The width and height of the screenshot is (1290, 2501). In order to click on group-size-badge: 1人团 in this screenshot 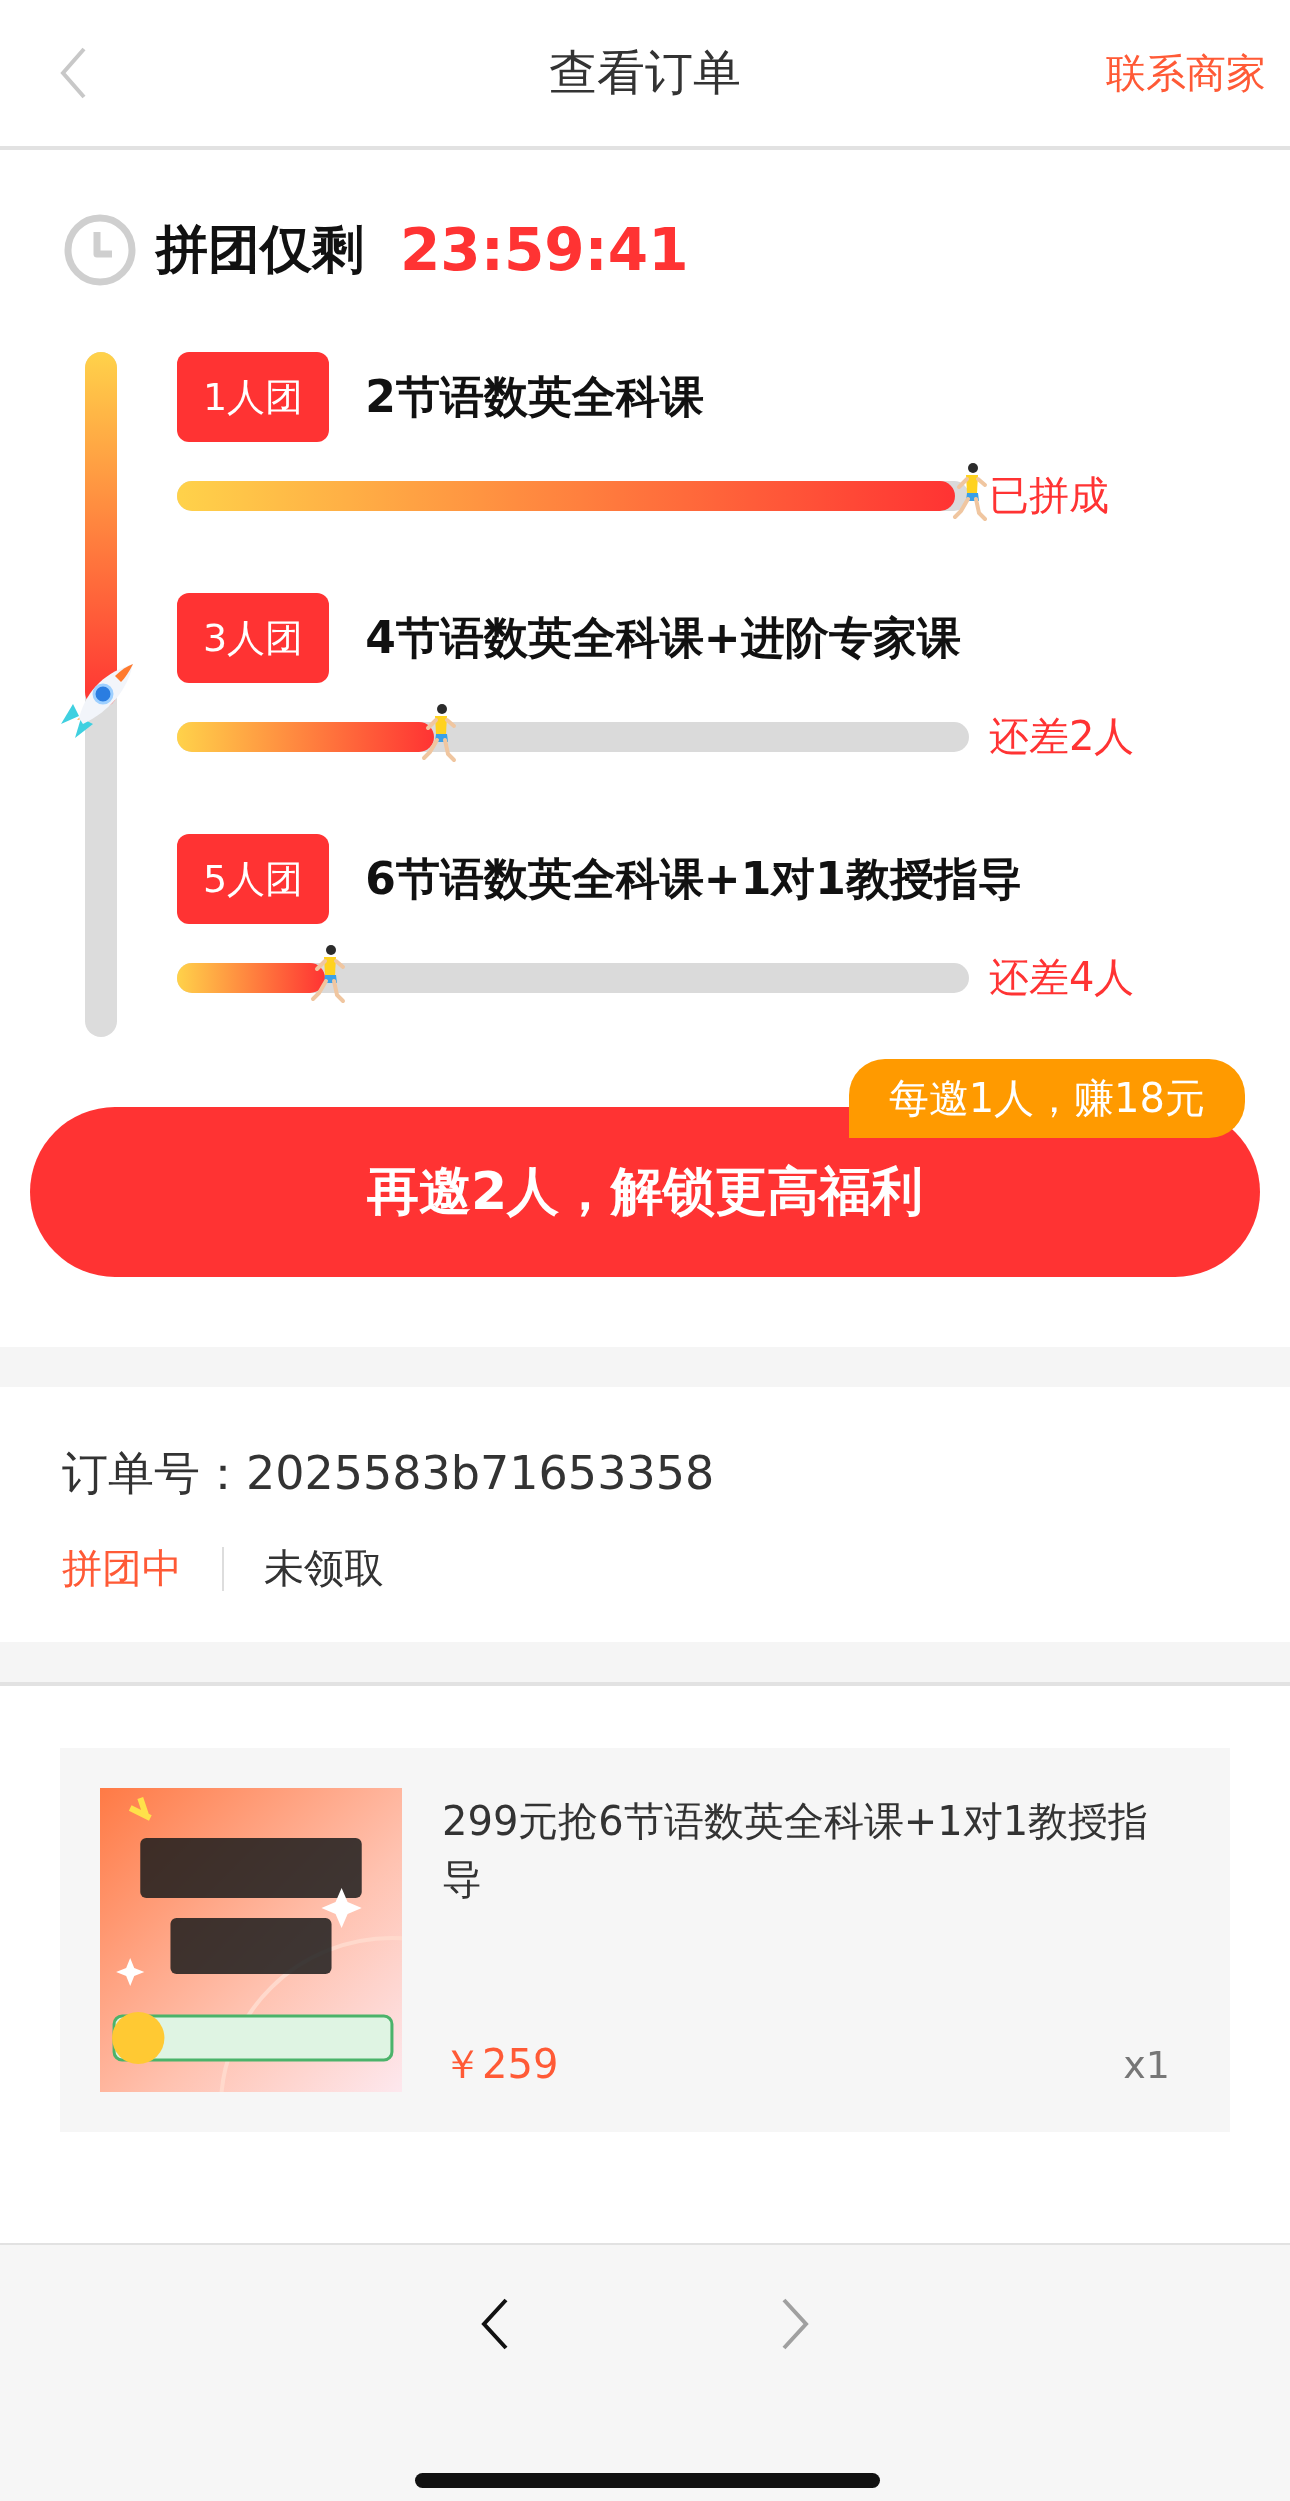, I will do `click(253, 397)`.